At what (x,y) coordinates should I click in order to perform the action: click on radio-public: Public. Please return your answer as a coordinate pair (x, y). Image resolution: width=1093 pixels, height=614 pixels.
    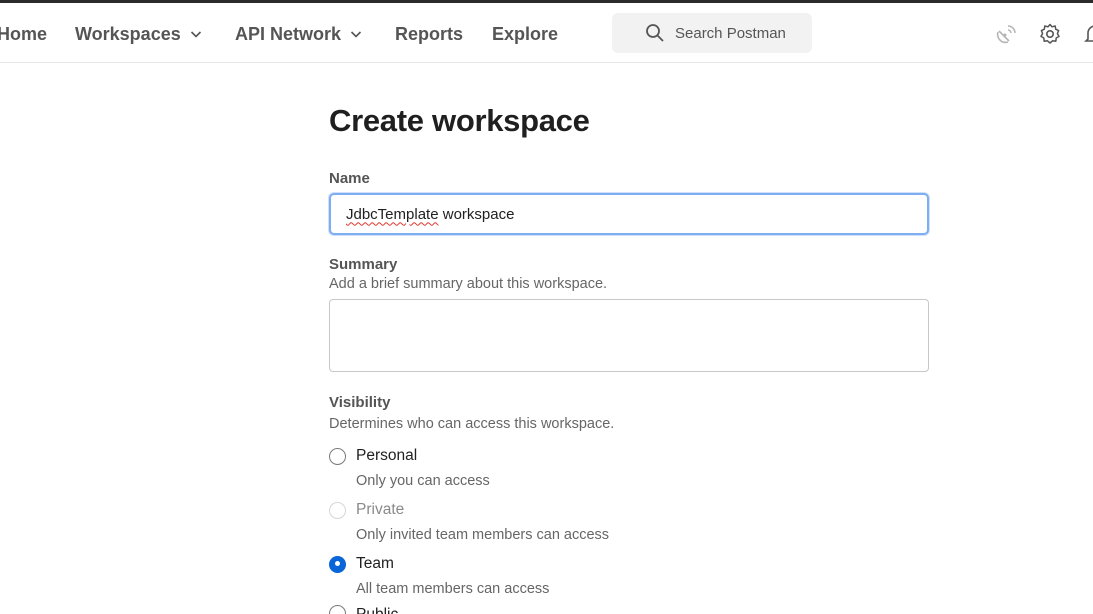
    Looking at the image, I should click on (363, 609).